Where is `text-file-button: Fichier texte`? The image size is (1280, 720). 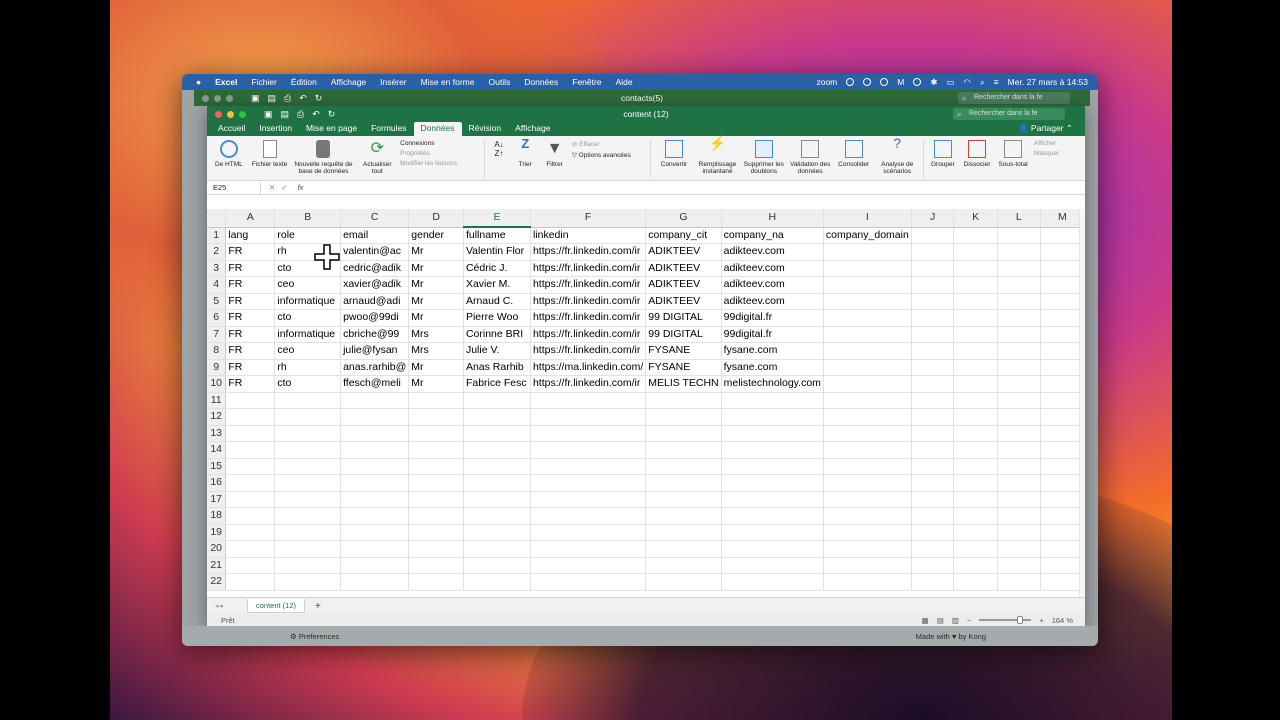 text-file-button: Fichier texte is located at coordinates (270, 154).